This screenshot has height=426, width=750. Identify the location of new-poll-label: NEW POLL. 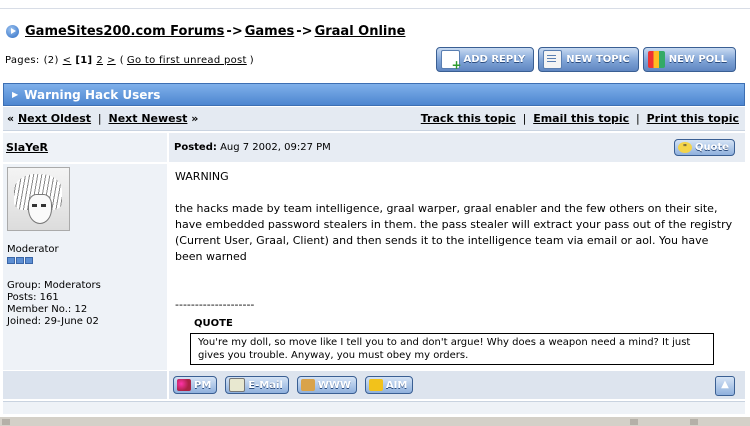
(697, 59).